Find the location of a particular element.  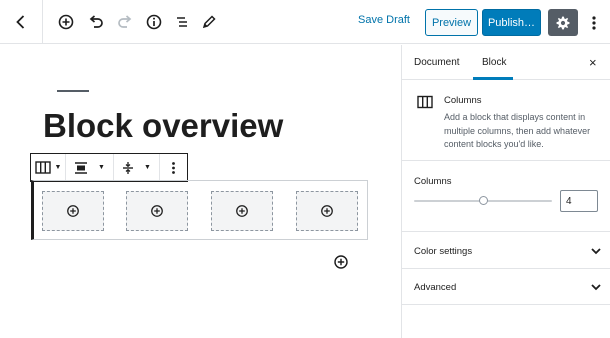

toolbar-divider is located at coordinates (42, 22).